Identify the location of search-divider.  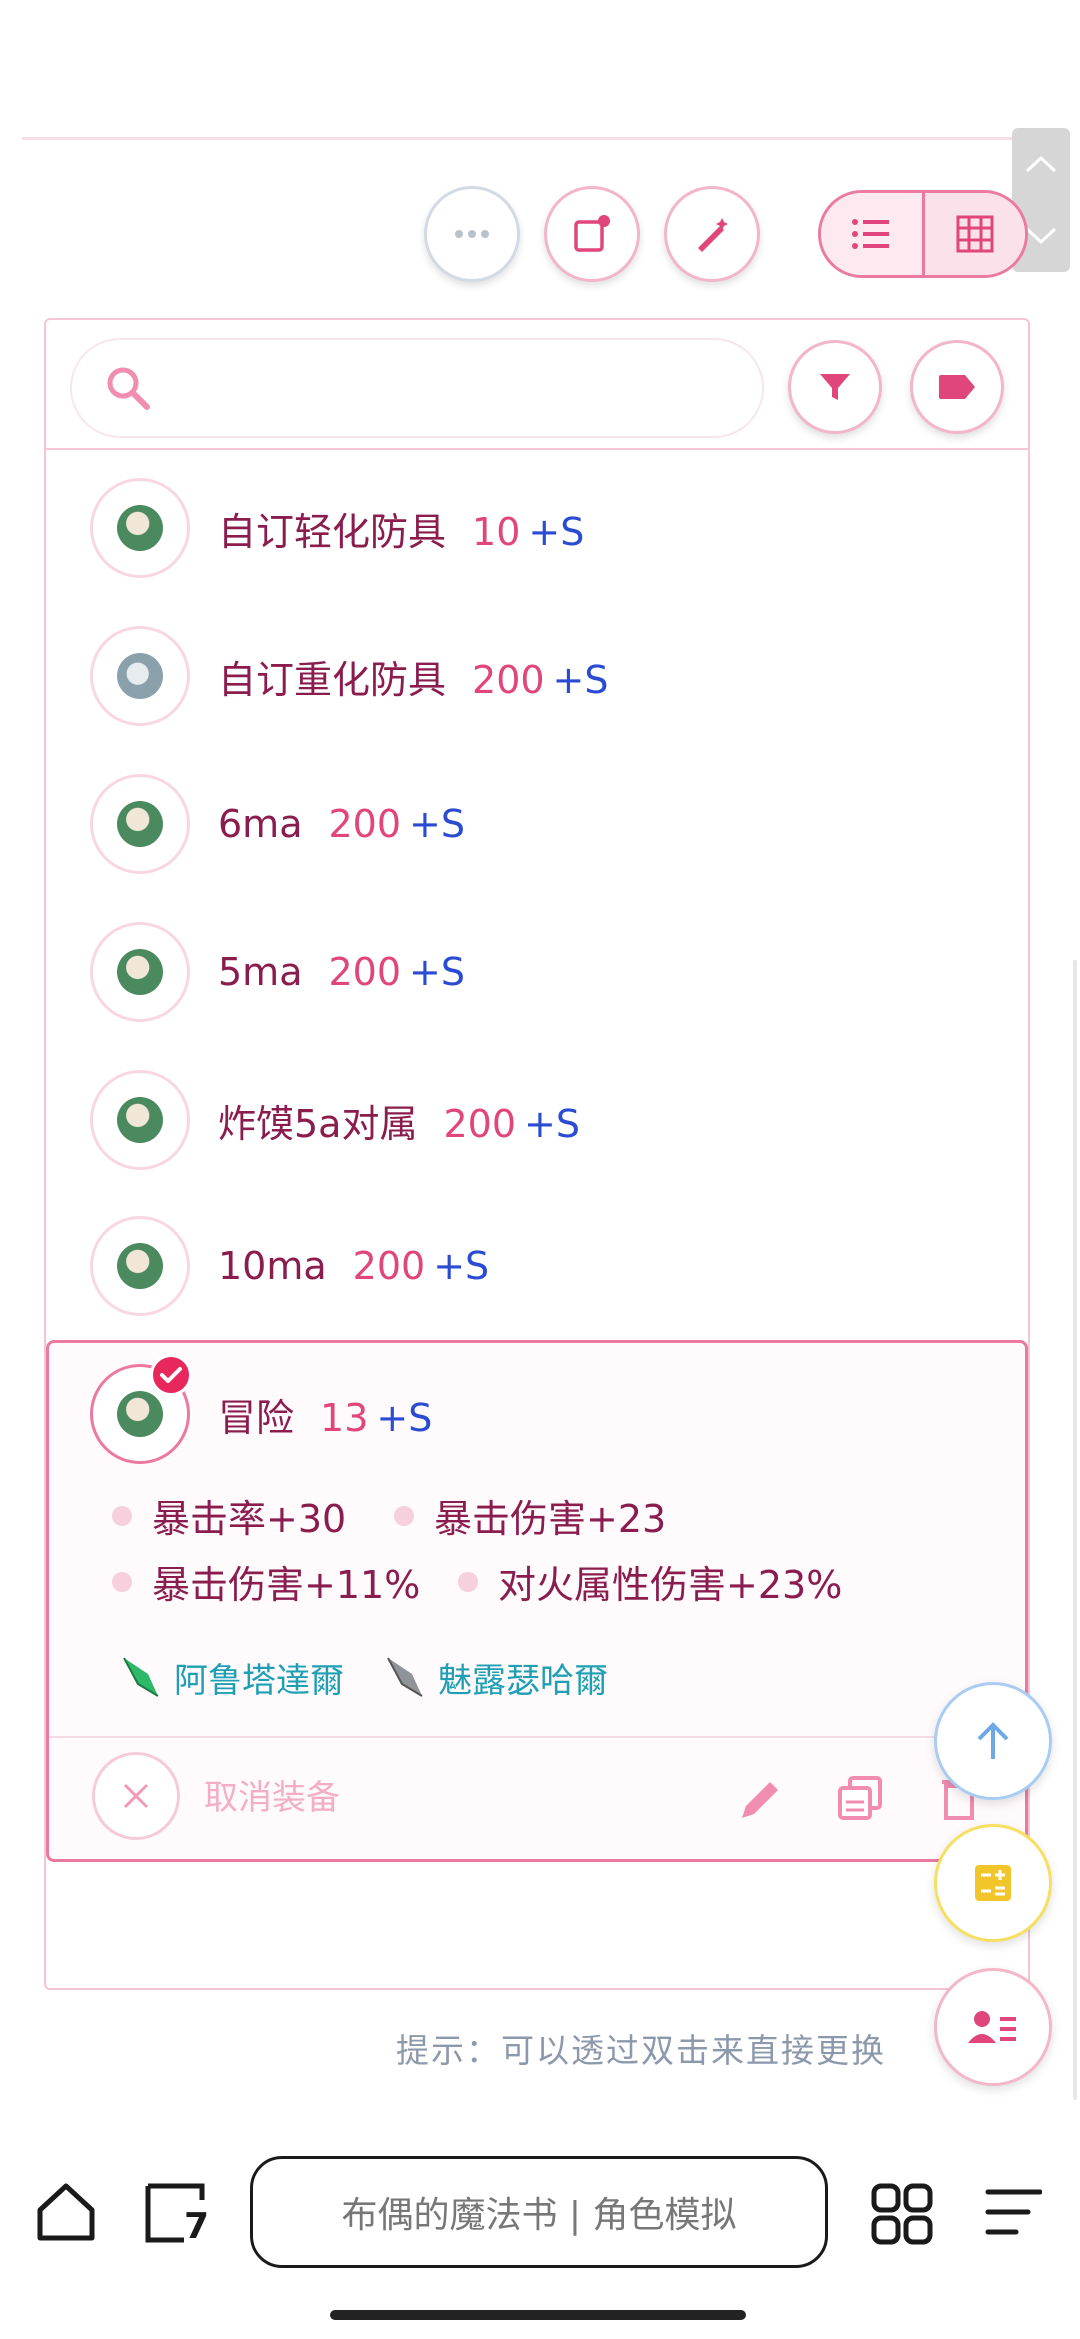
(537, 449).